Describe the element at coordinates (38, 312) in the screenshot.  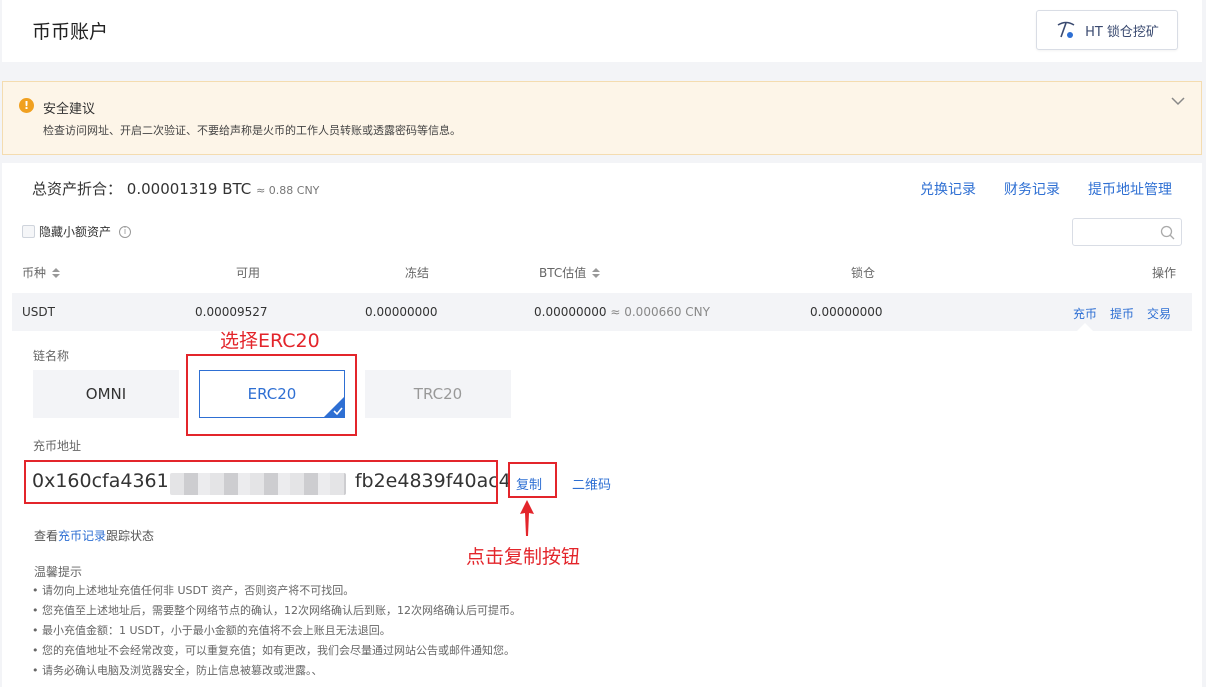
I see `coin-name: USDT` at that location.